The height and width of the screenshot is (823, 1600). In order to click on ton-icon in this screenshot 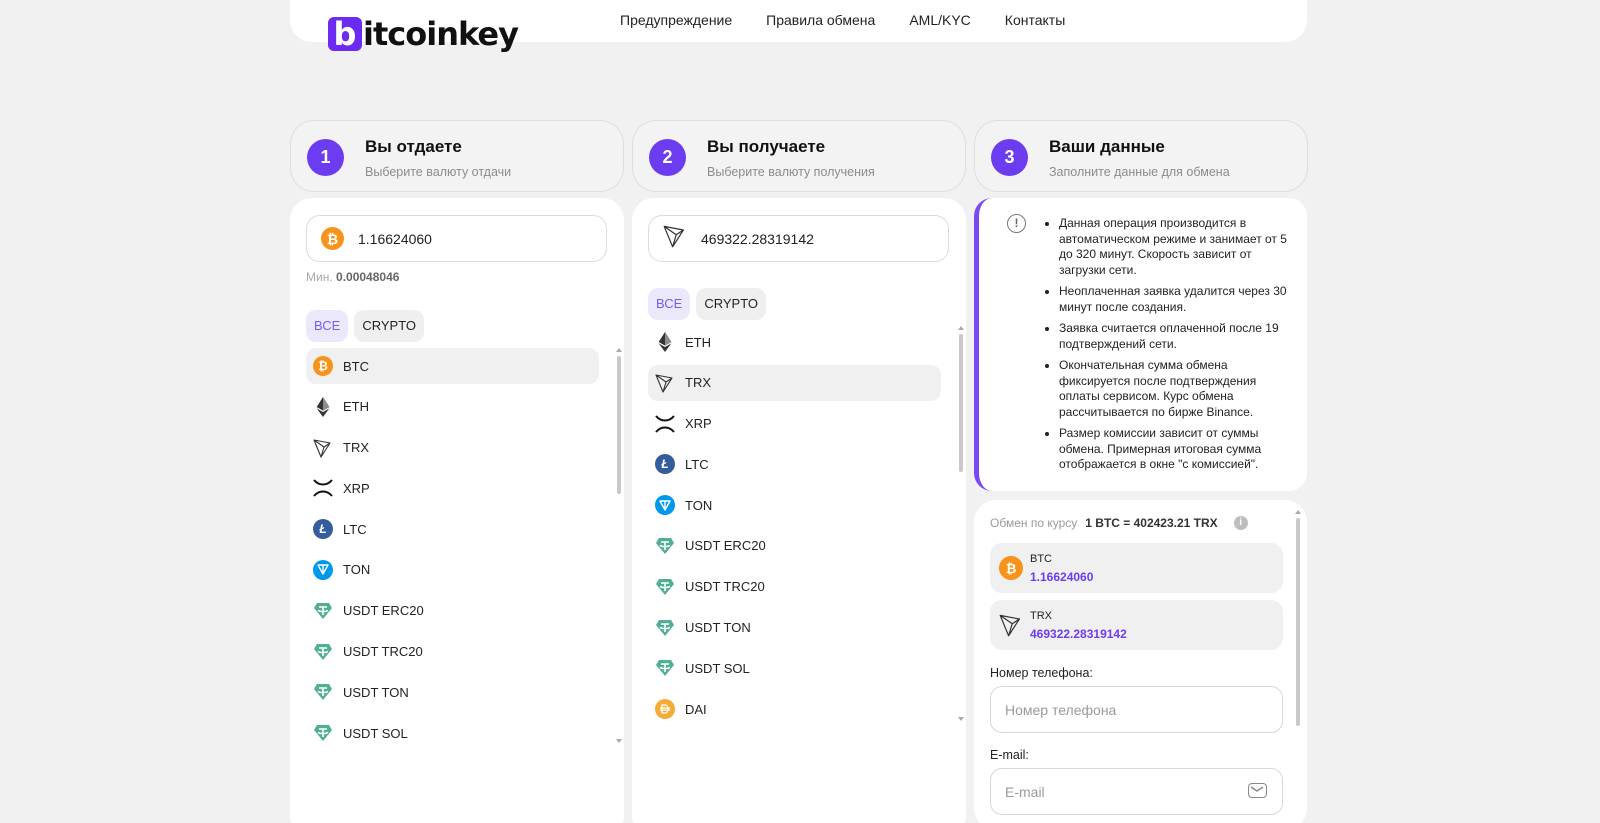, I will do `click(665, 505)`.